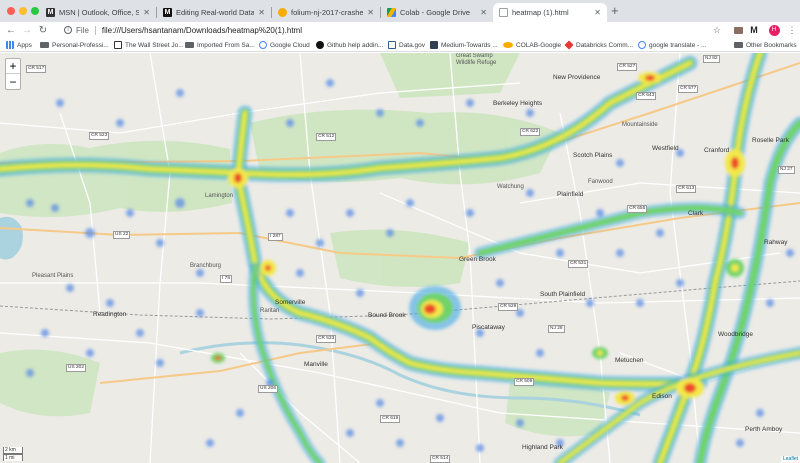  What do you see at coordinates (696, 213) in the screenshot?
I see `place-label: Clark` at bounding box center [696, 213].